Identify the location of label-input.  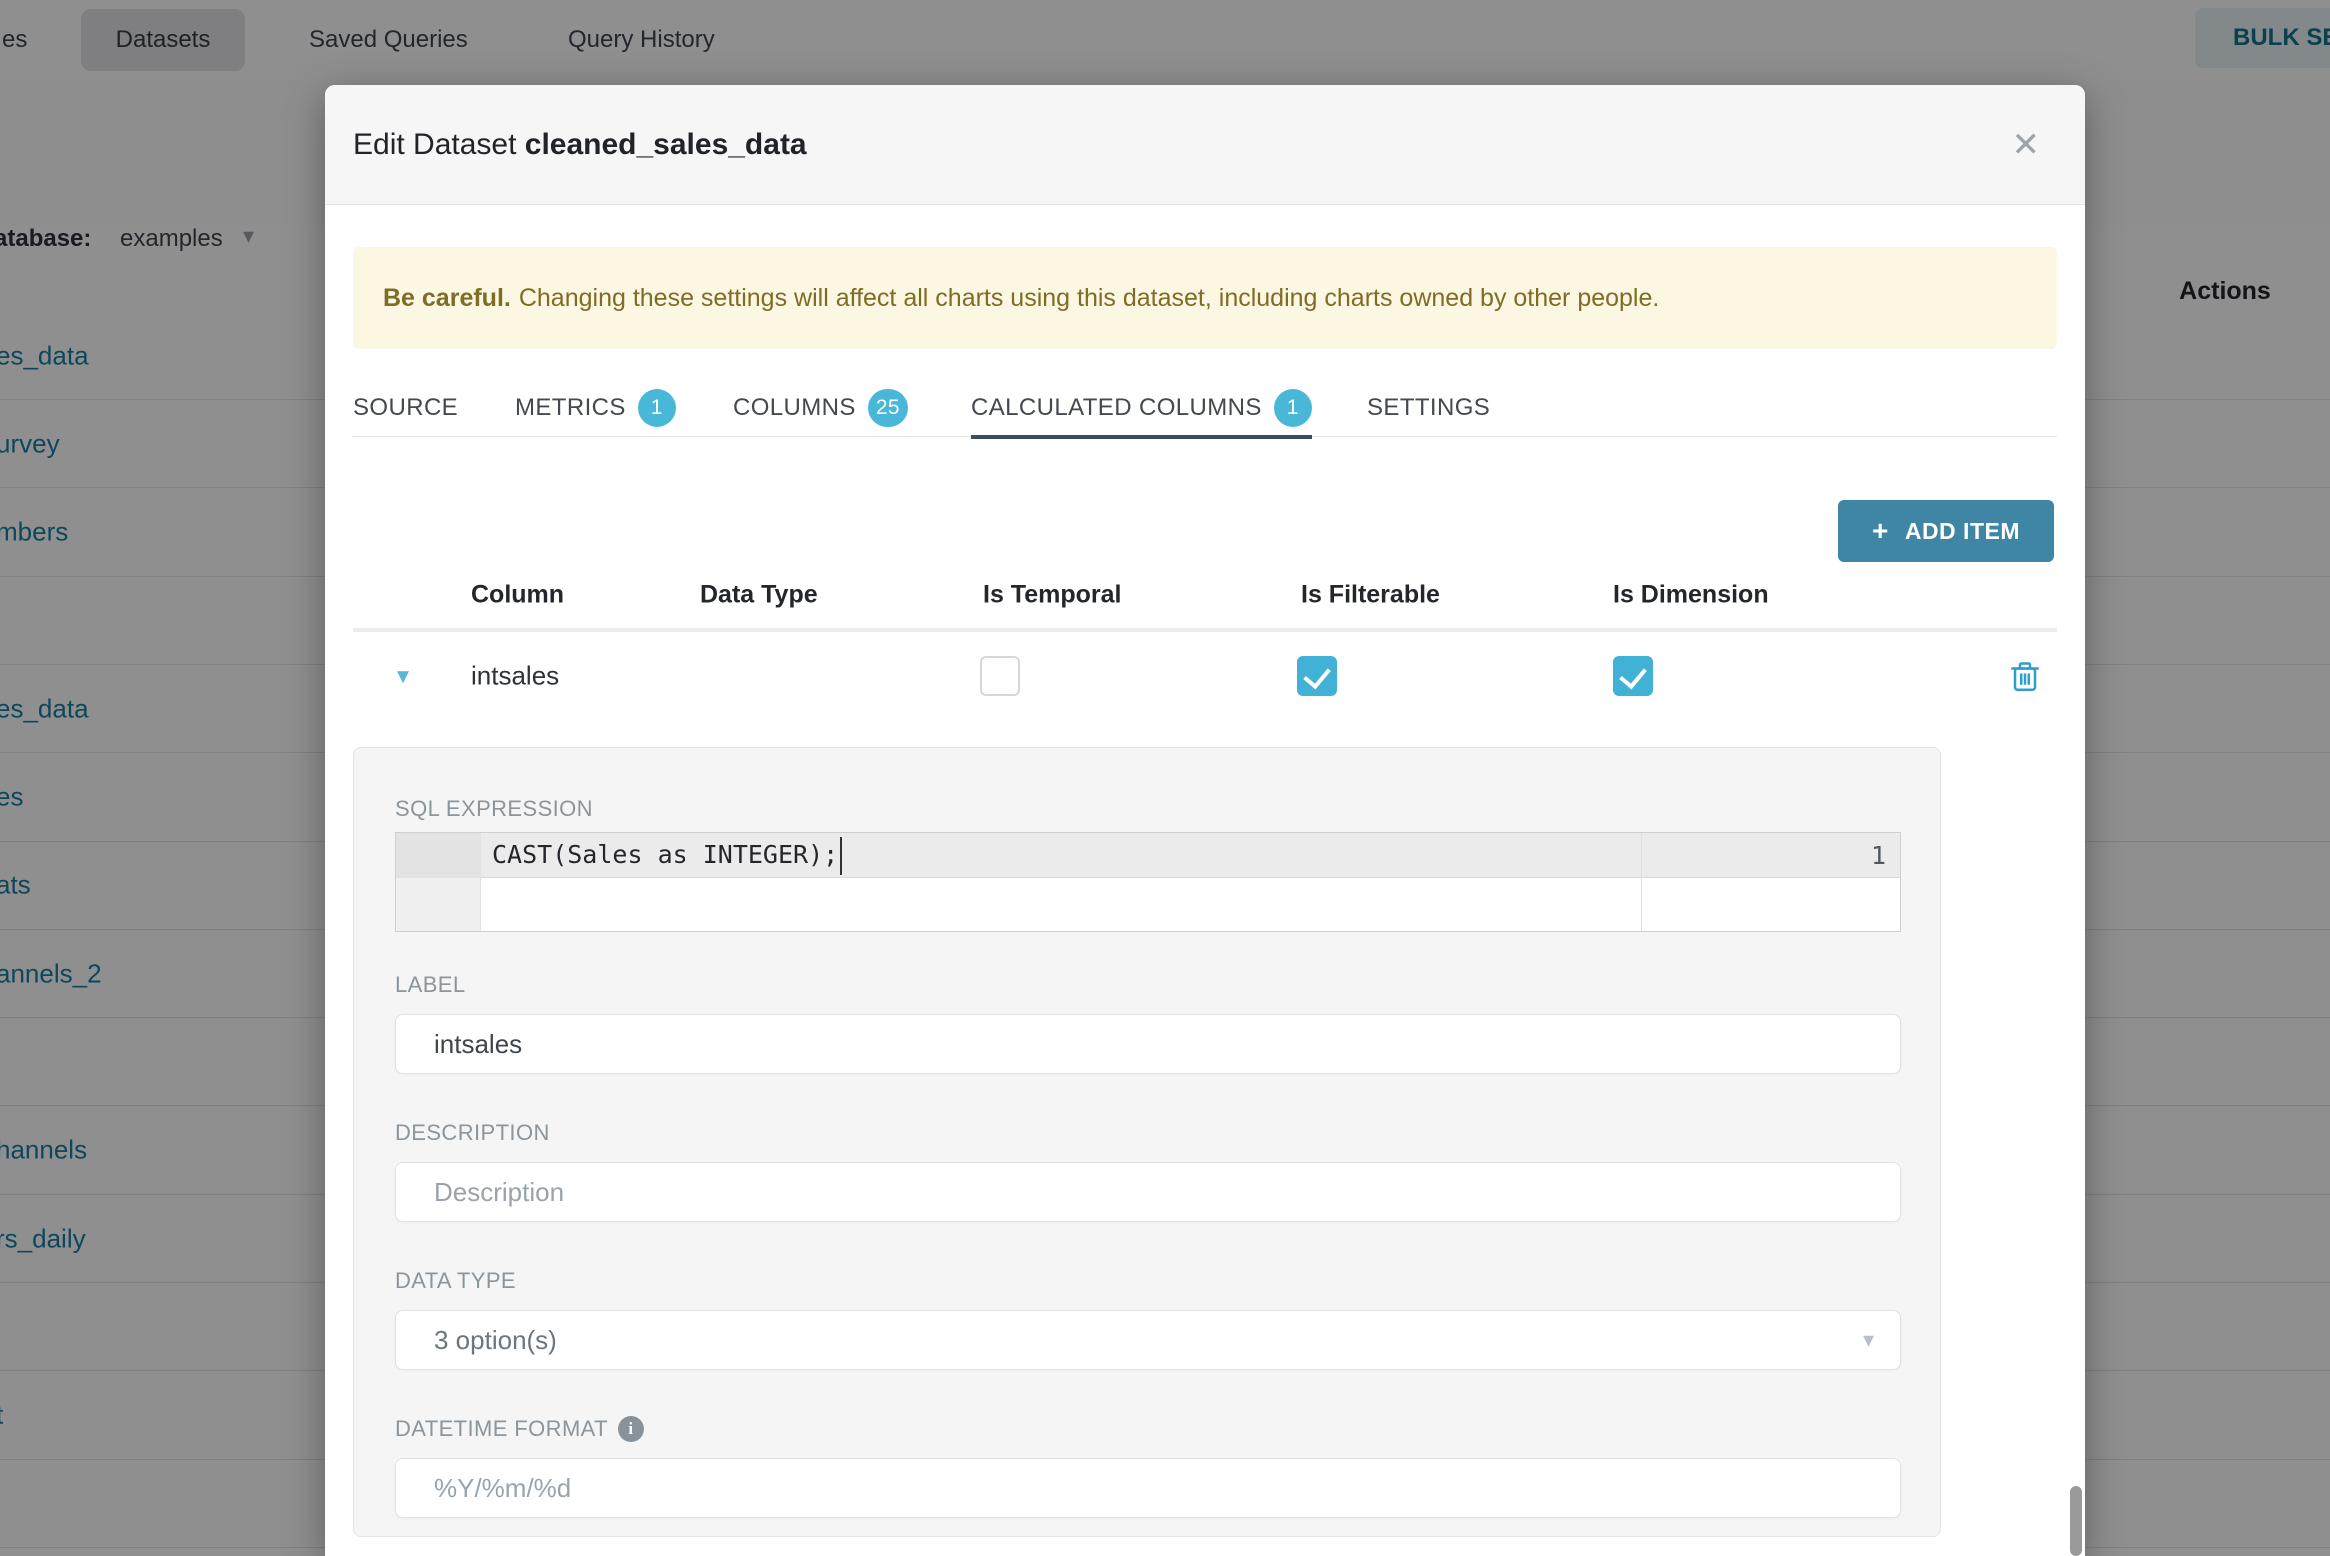
(1148, 1044).